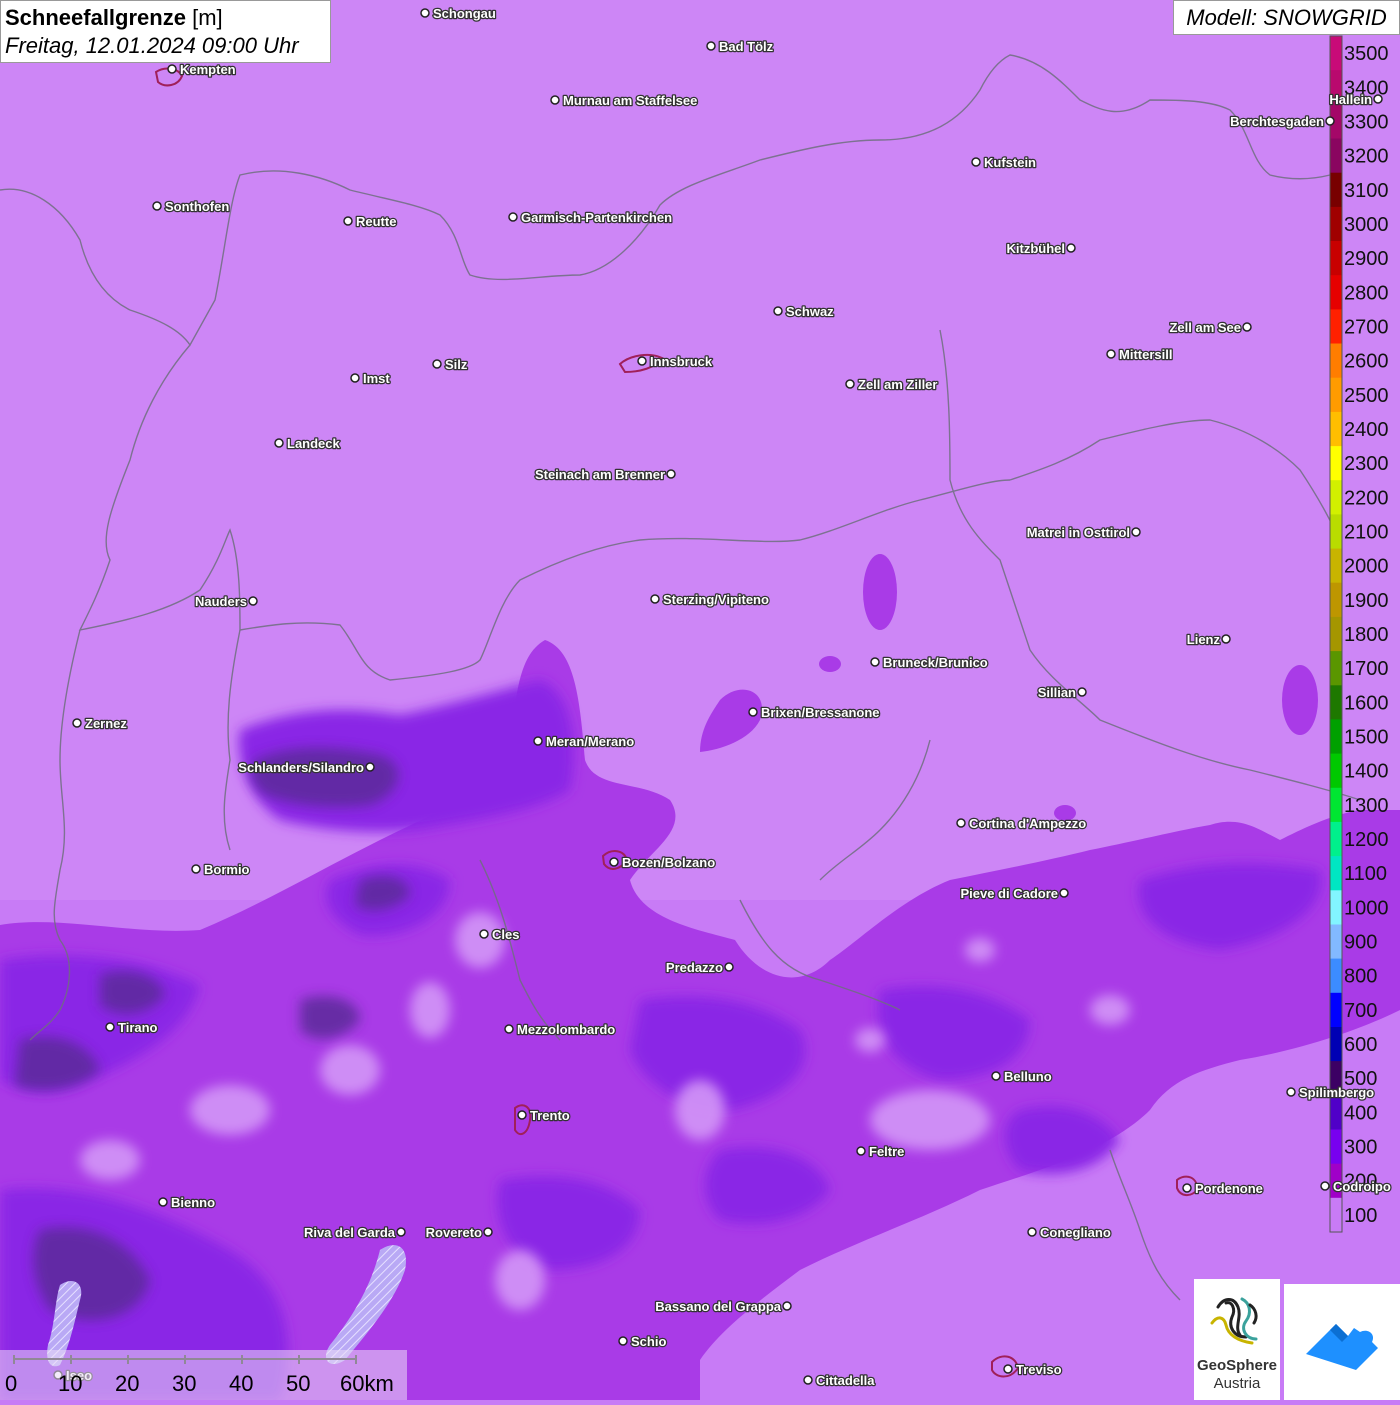  What do you see at coordinates (163, 1202) in the screenshot?
I see `city-marker-bienno` at bounding box center [163, 1202].